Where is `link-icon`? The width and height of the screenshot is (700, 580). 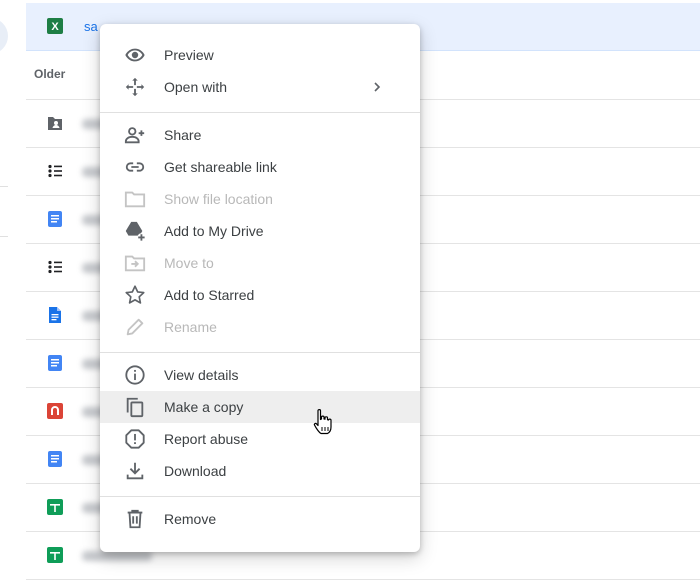
link-icon is located at coordinates (135, 167).